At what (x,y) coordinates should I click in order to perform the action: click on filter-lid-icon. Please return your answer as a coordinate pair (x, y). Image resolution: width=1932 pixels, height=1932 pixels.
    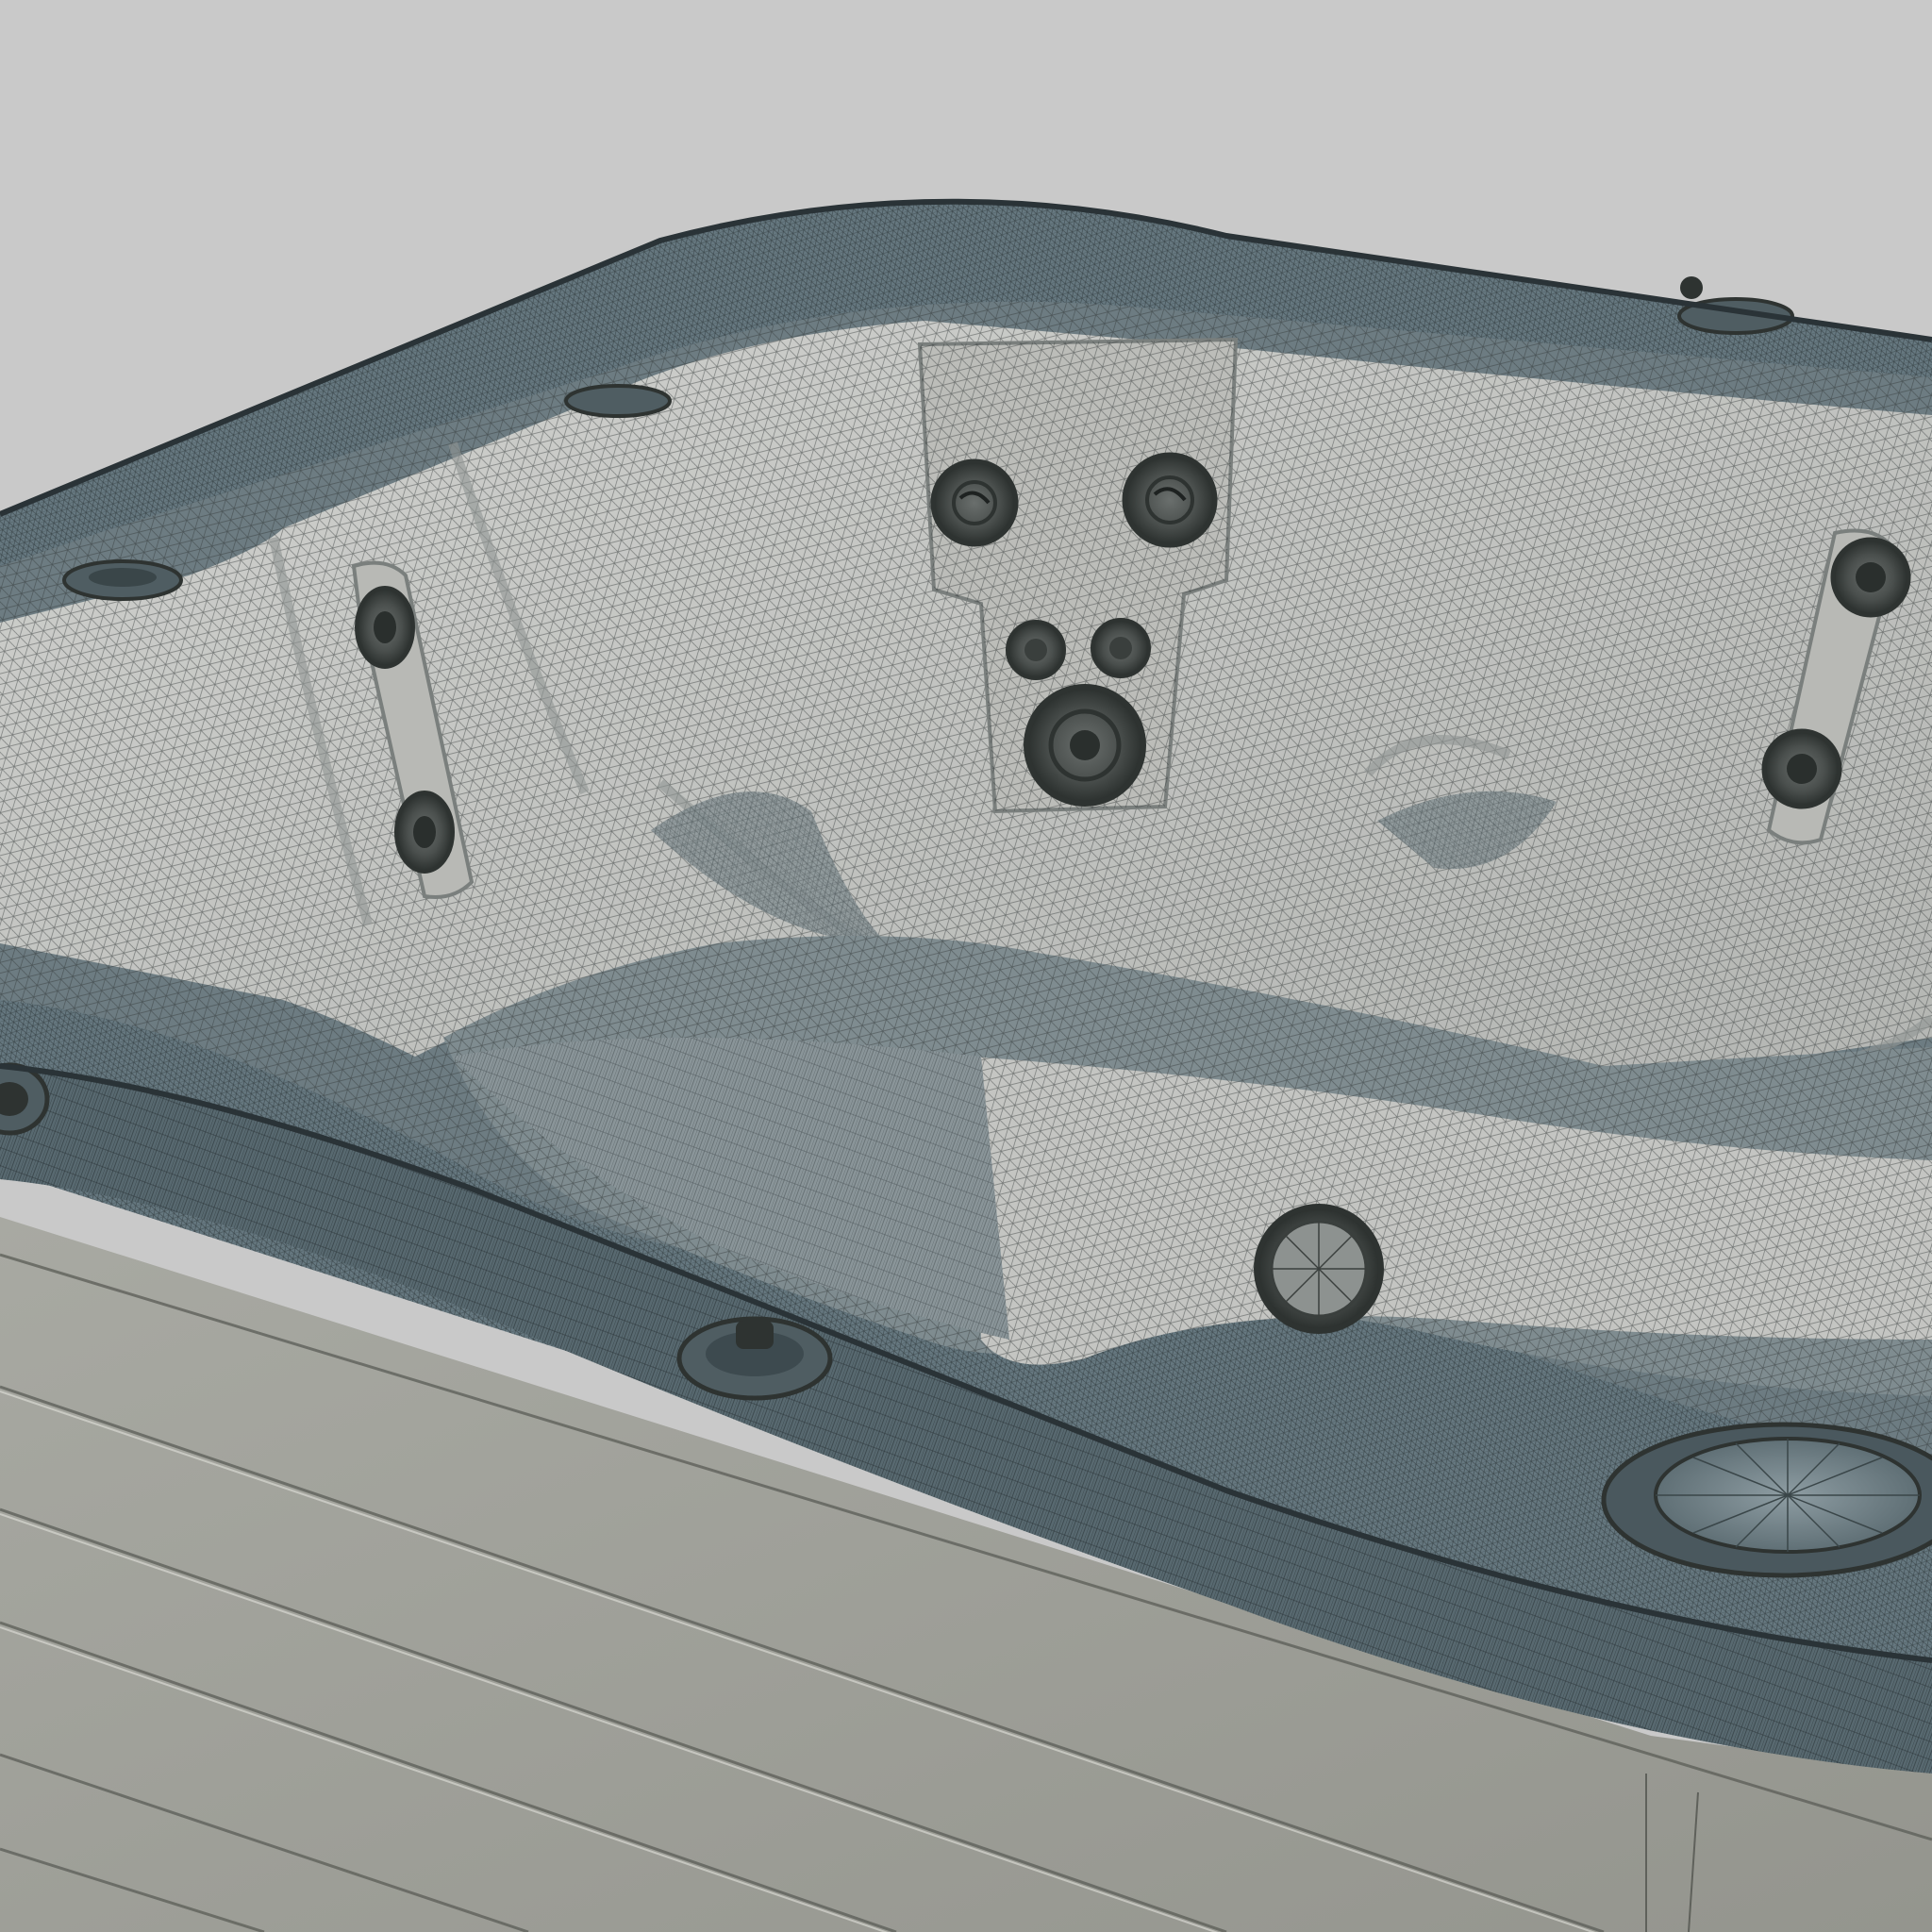
    Looking at the image, I should click on (1767, 1500).